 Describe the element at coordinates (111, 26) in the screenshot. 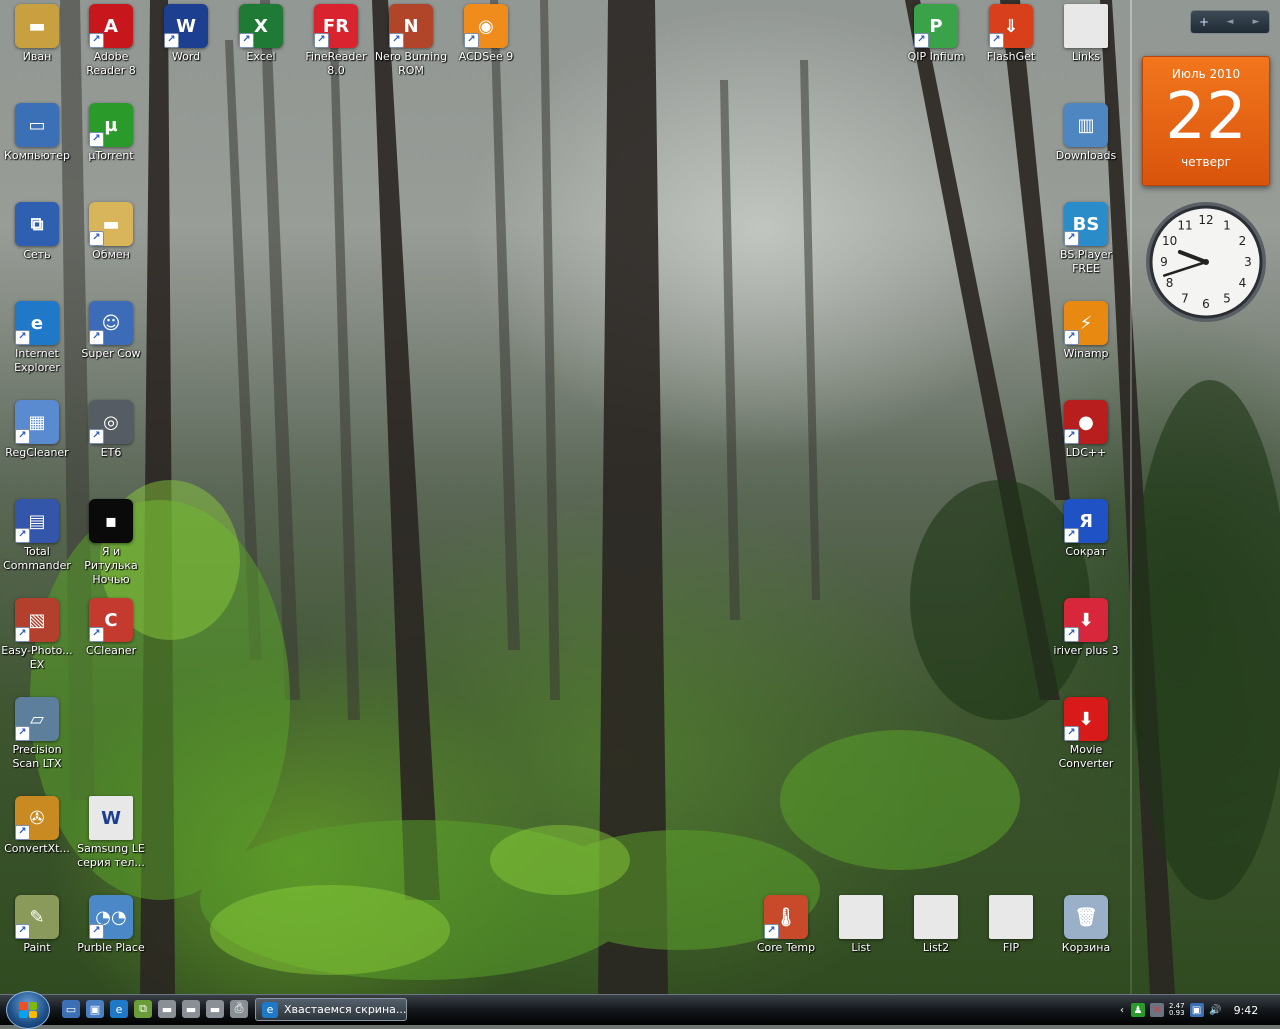

I see `adobe-reader-8-icon: A ↗` at that location.